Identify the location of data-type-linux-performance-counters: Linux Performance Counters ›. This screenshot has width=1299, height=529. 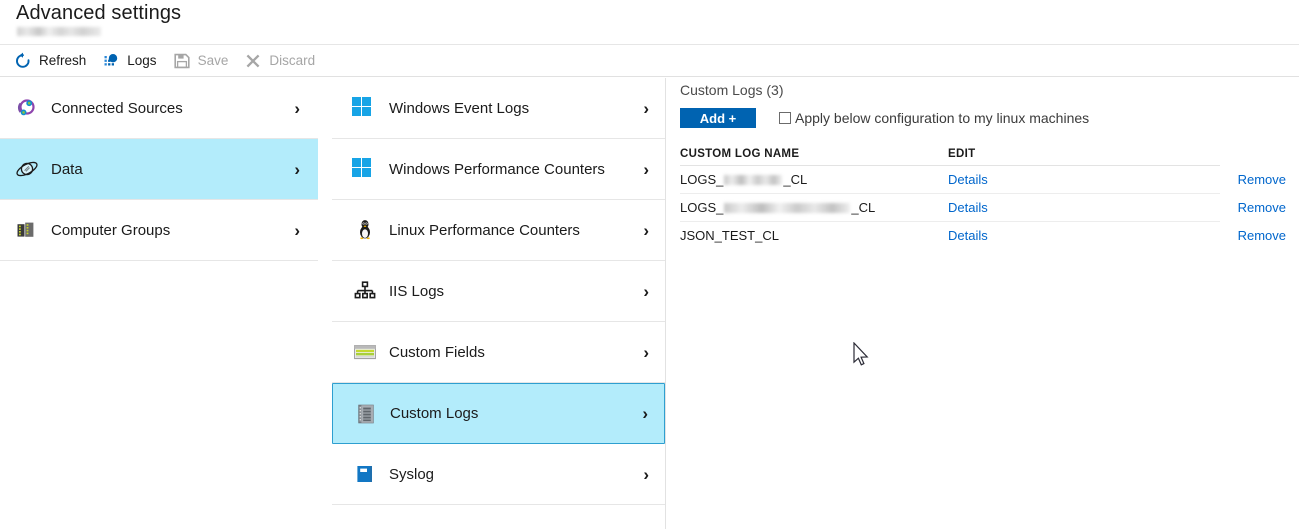
(498, 230).